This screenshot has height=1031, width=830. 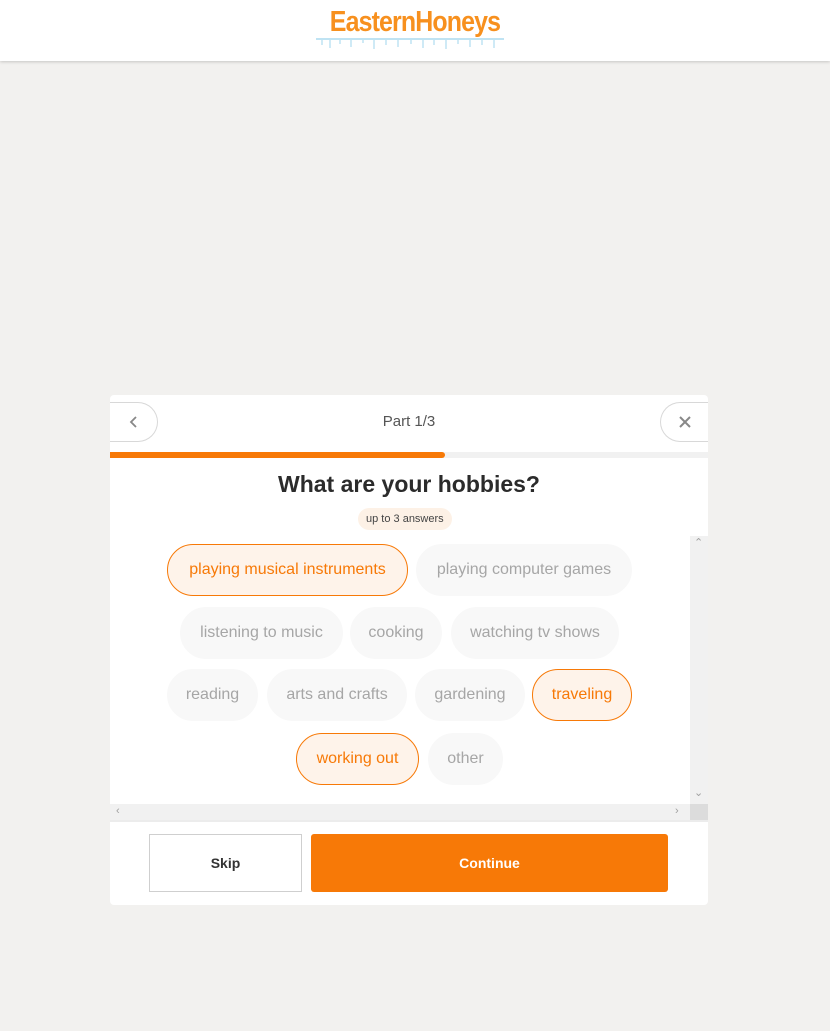 What do you see at coordinates (699, 812) in the screenshot?
I see `scrollbar-corner` at bounding box center [699, 812].